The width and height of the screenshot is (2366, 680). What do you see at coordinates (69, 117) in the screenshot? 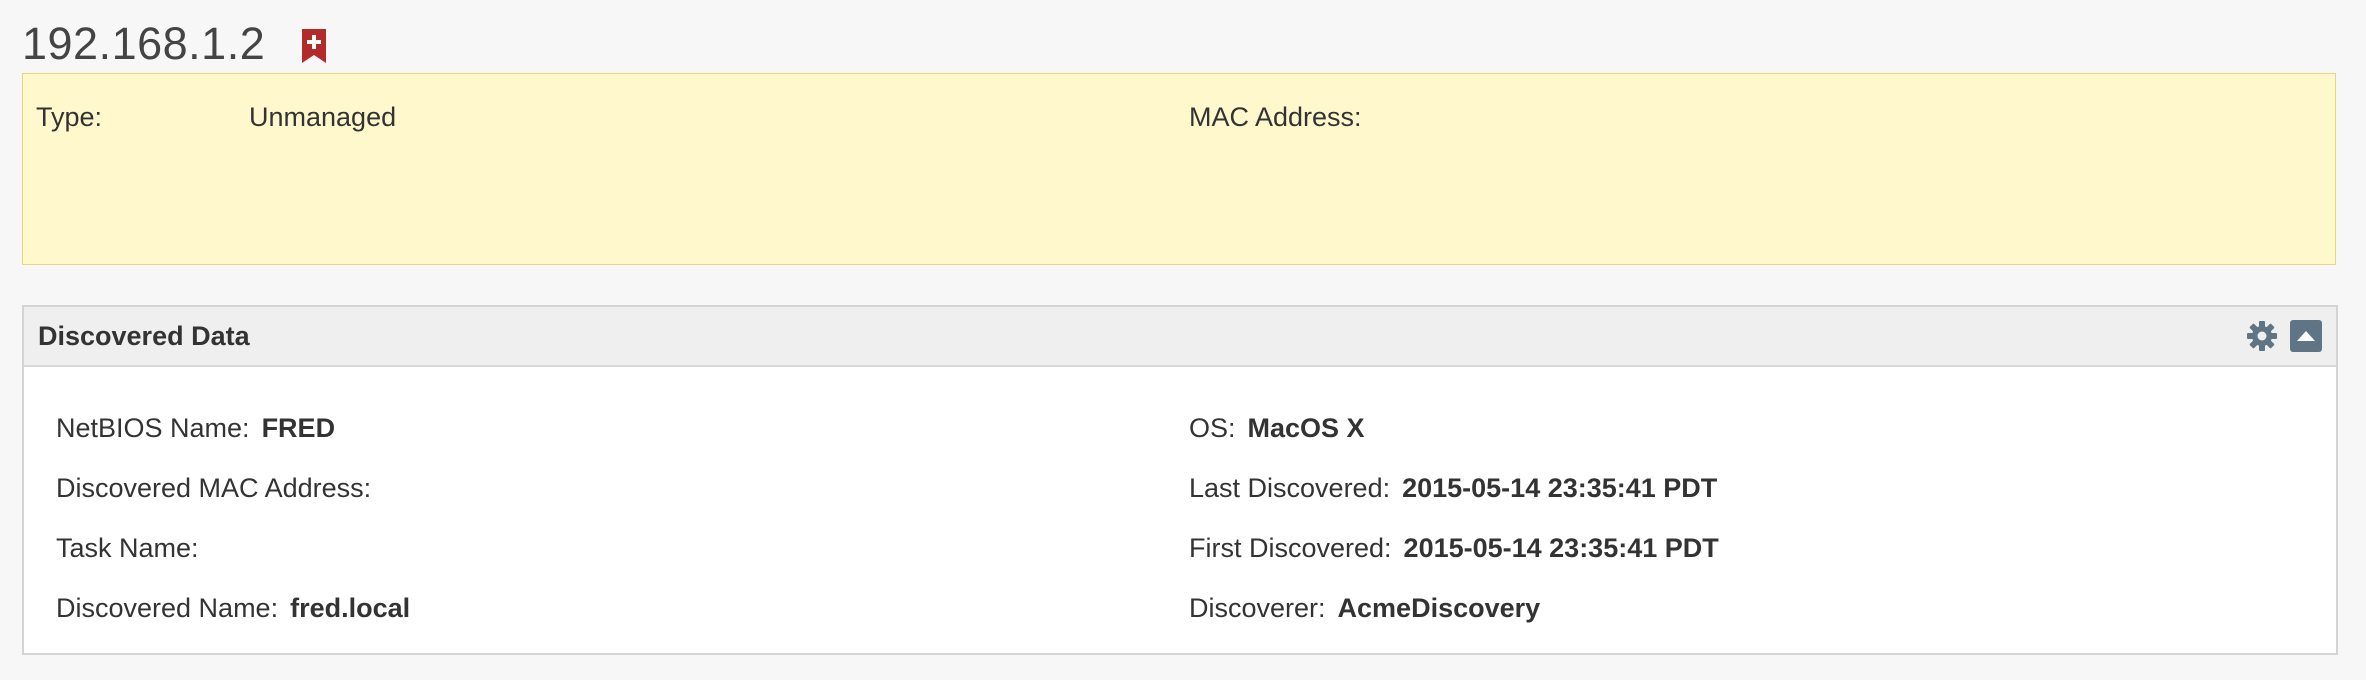
I see `type-label: Type:` at bounding box center [69, 117].